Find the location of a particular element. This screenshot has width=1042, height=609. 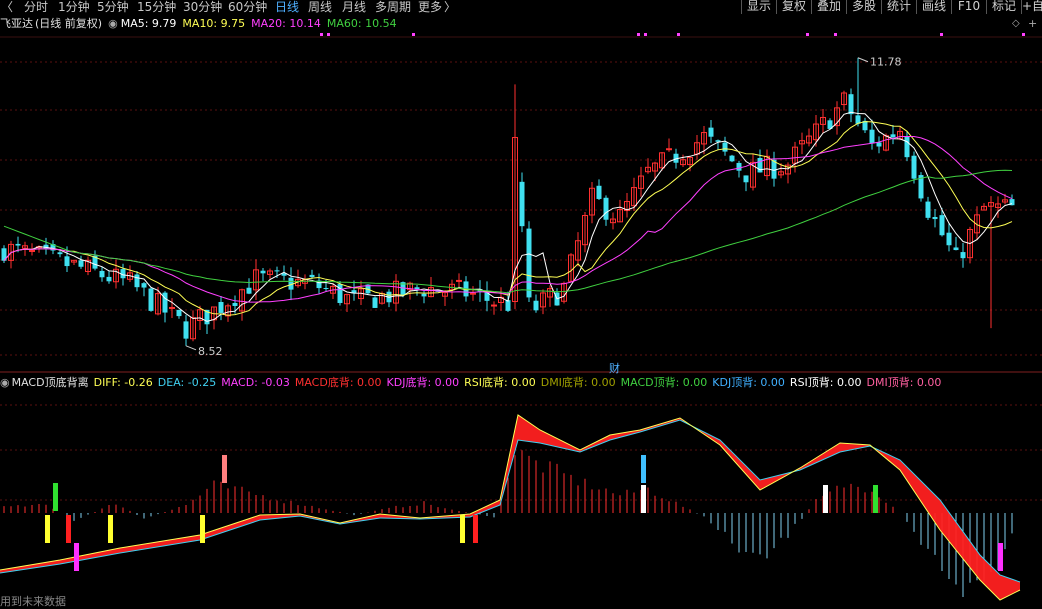

finance-flag: 财 is located at coordinates (614, 368).